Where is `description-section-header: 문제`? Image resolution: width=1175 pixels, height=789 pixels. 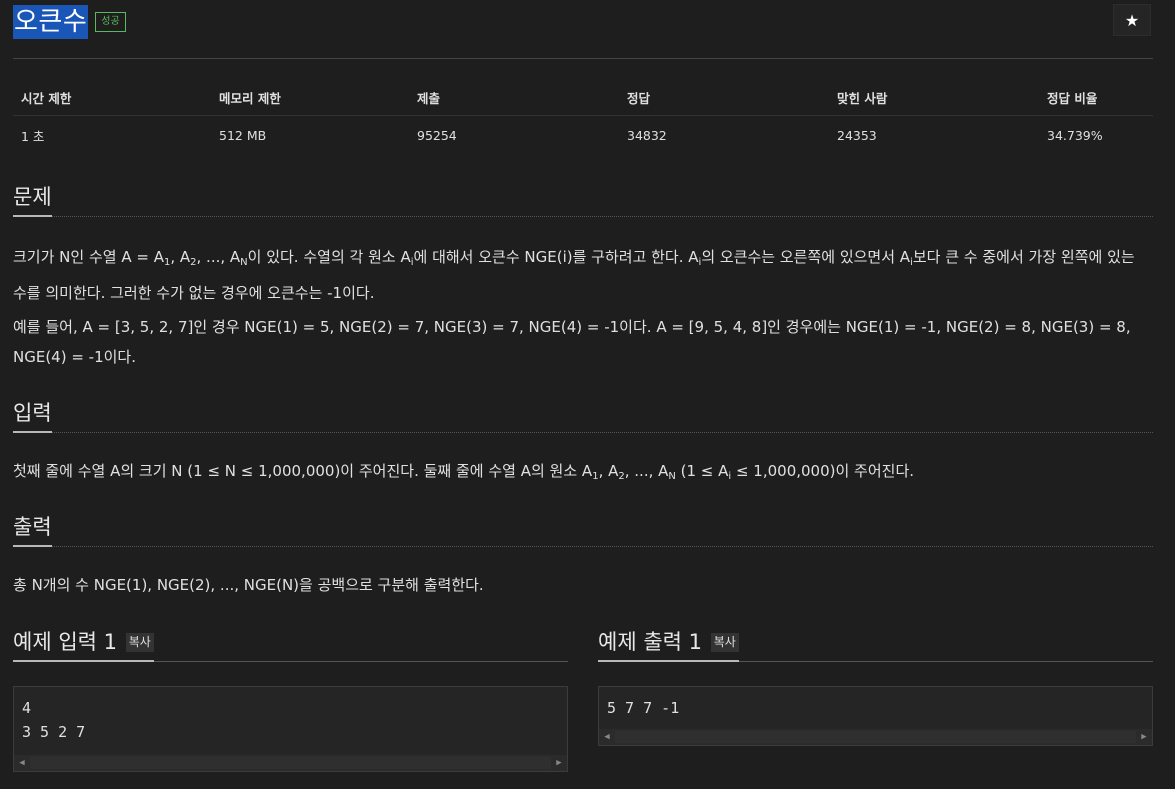 description-section-header: 문제 is located at coordinates (583, 198).